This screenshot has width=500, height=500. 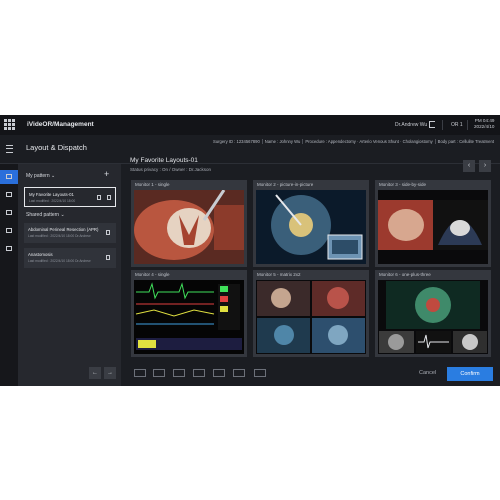 I want to click on room-label: OR 1, so click(x=457, y=125).